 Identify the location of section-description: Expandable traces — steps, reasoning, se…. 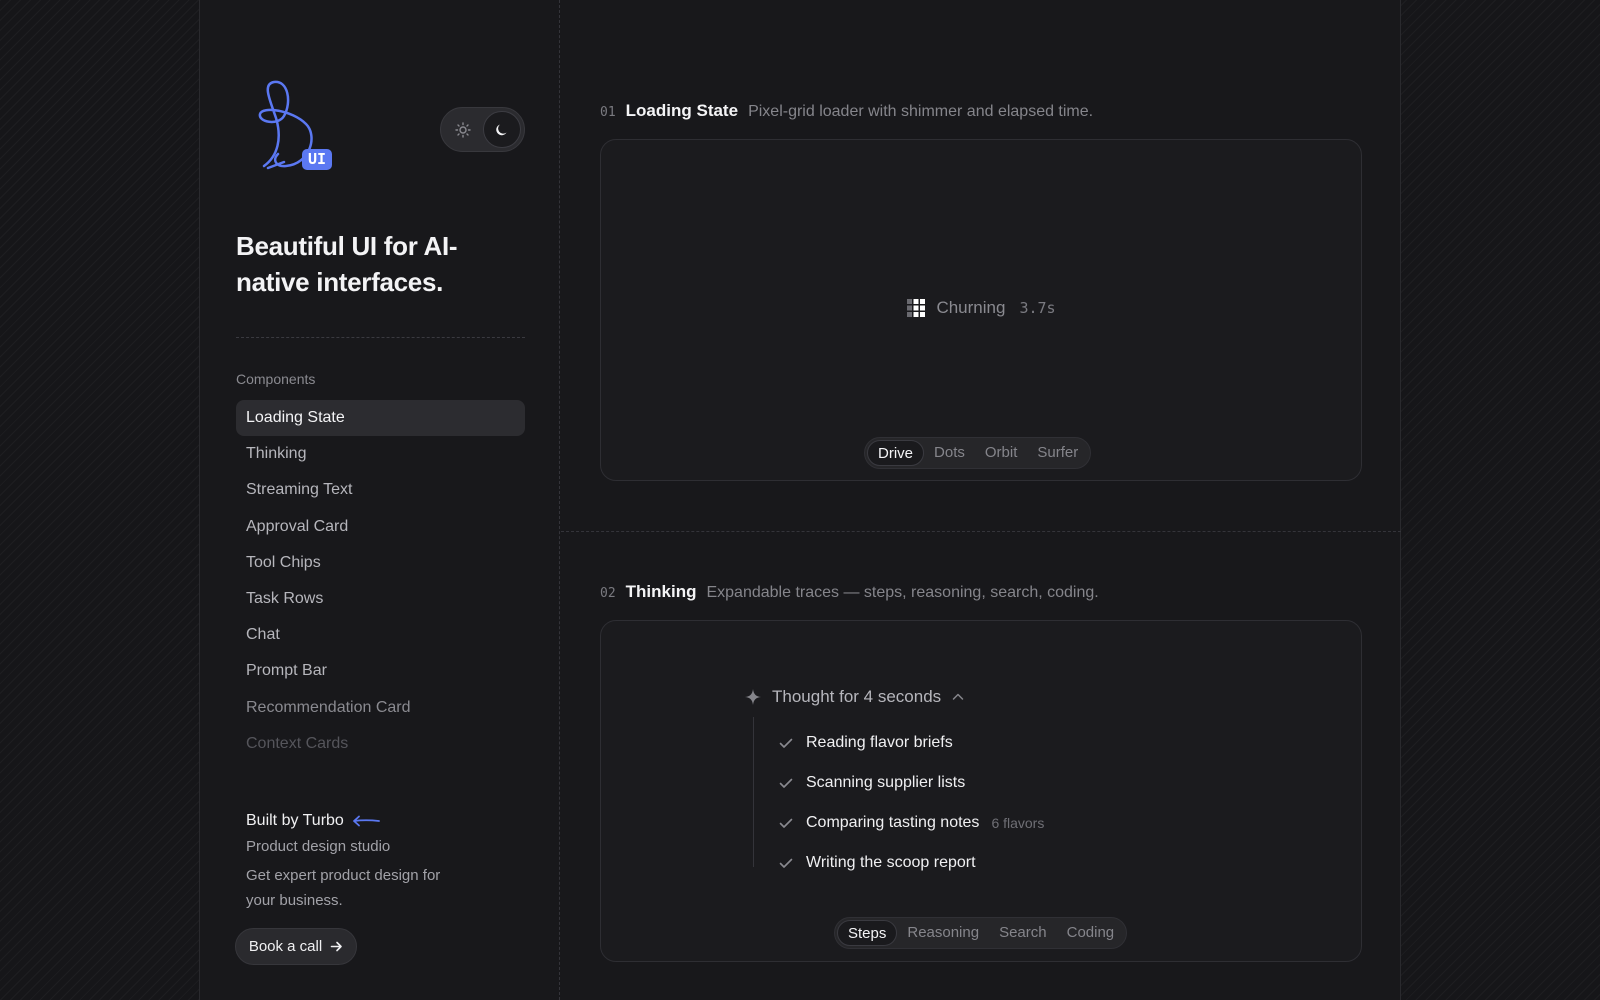
(902, 592).